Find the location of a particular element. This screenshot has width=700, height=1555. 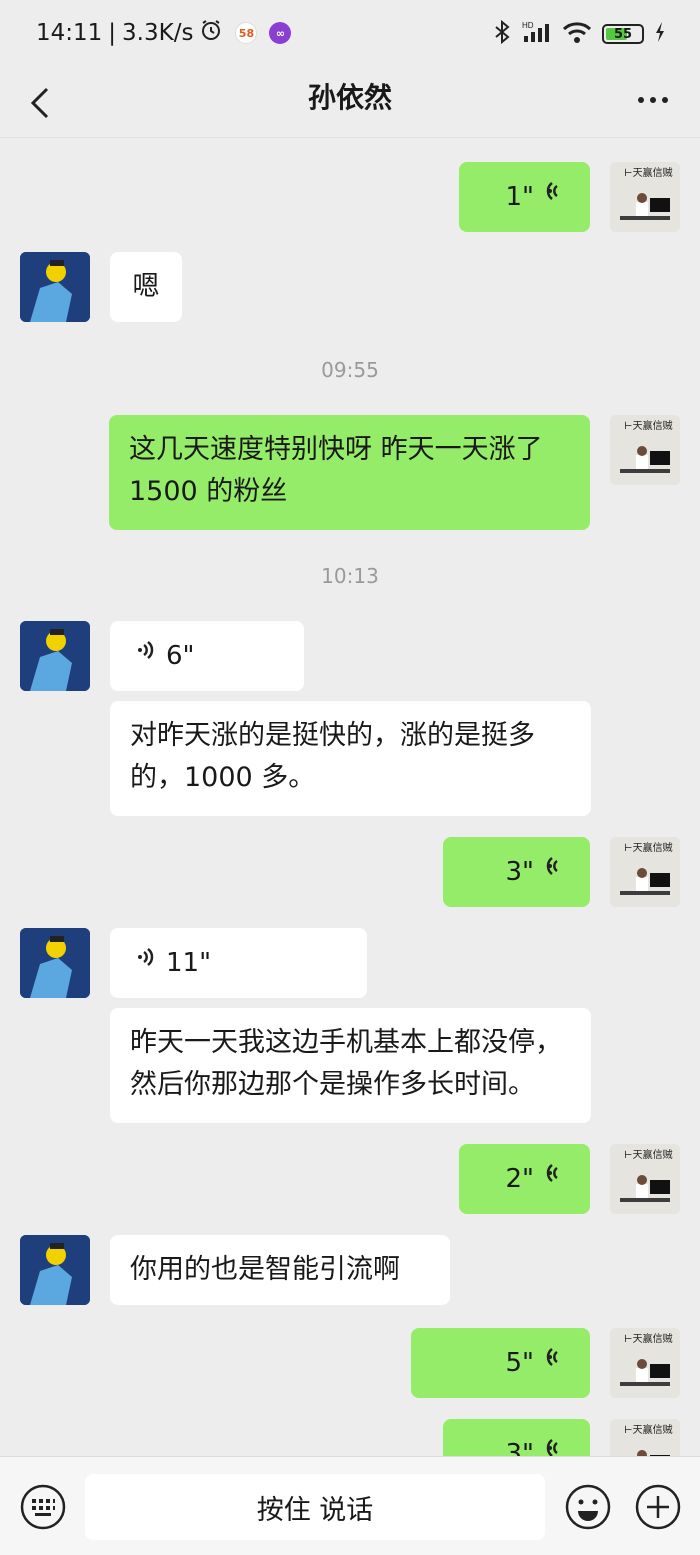

message-row: 2" ⊢天赢信贼 is located at coordinates (350, 1179).